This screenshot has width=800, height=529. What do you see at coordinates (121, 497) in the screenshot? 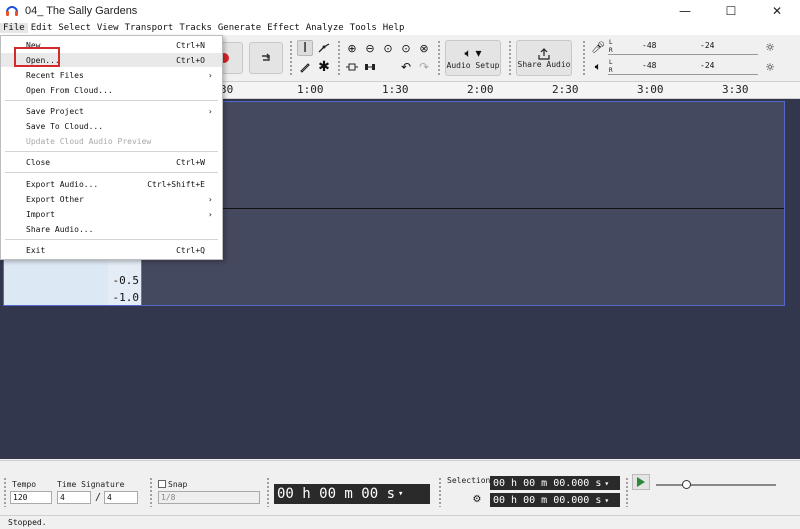
I see `time-signature-denominator: 4` at bounding box center [121, 497].